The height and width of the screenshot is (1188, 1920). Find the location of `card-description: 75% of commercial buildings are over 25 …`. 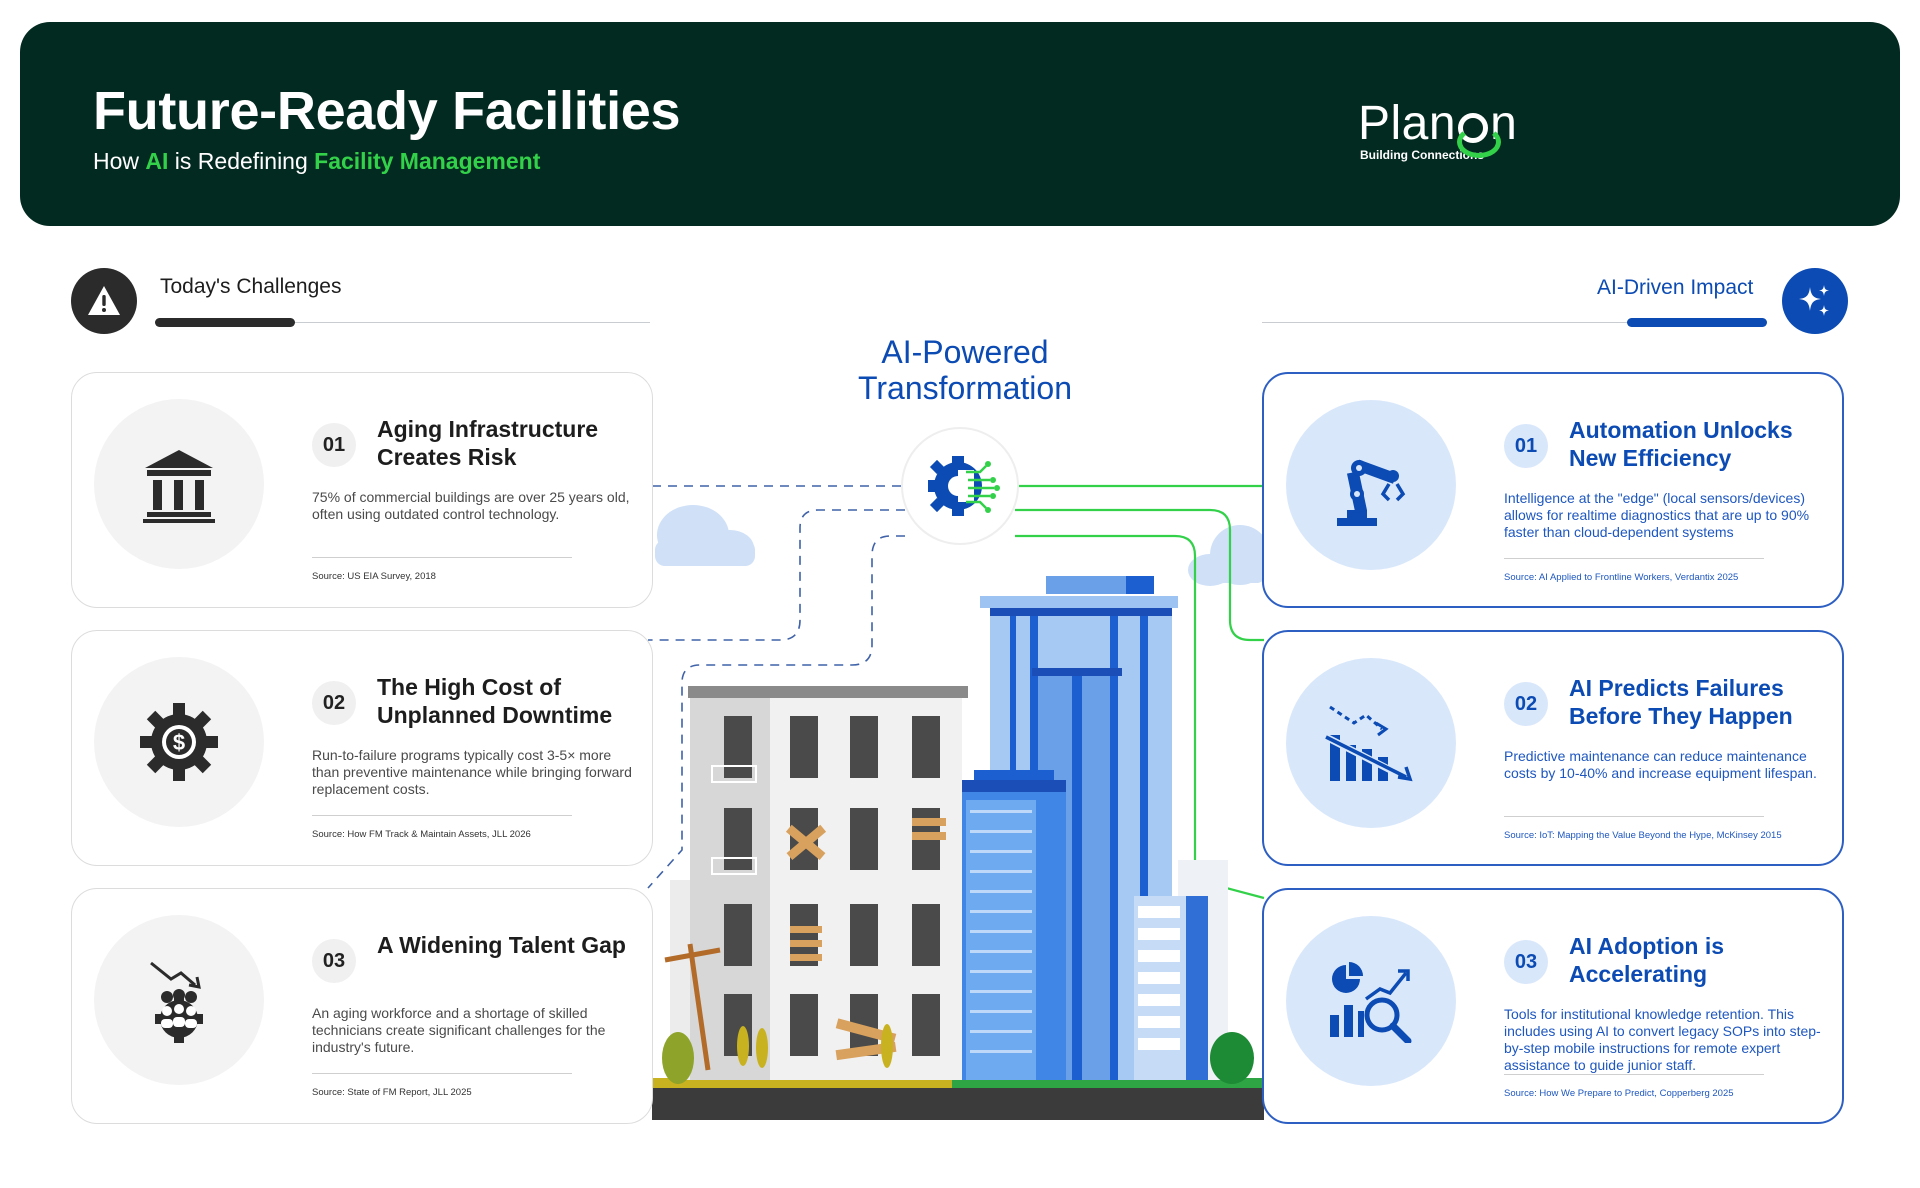

card-description: 75% of commercial buildings are over 25 … is located at coordinates (471, 505).